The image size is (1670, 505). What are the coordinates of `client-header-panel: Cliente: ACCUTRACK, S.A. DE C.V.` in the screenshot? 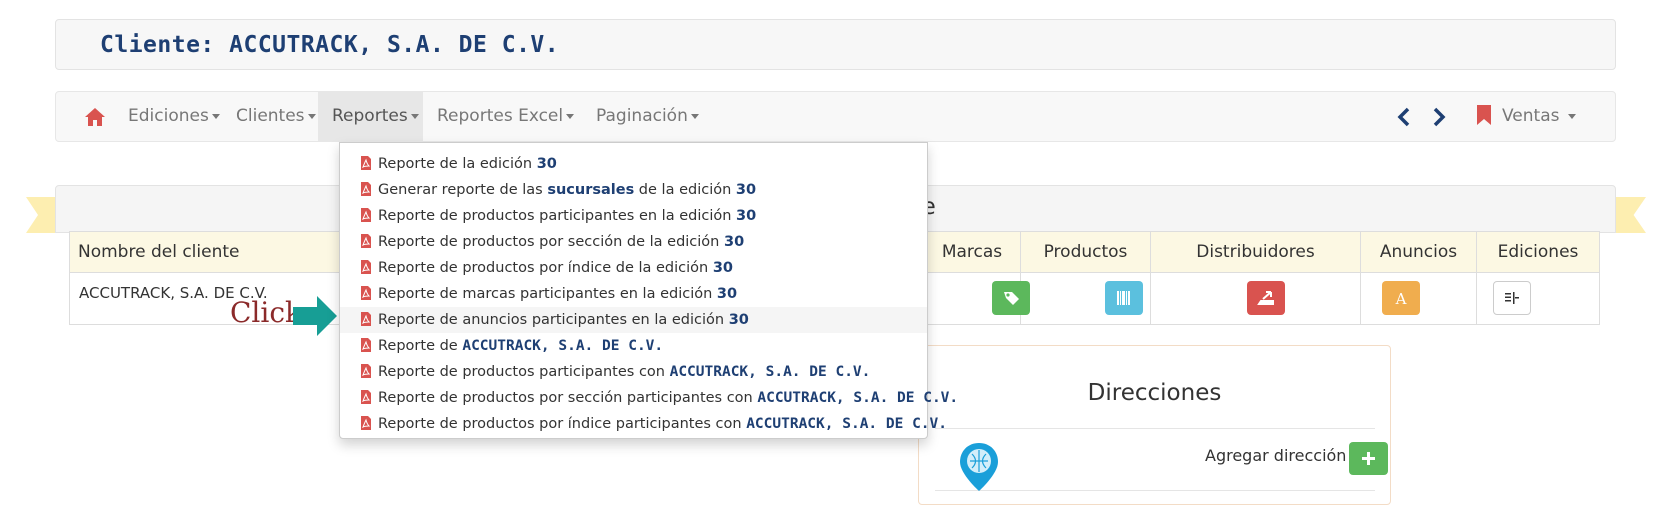 It's located at (835, 44).